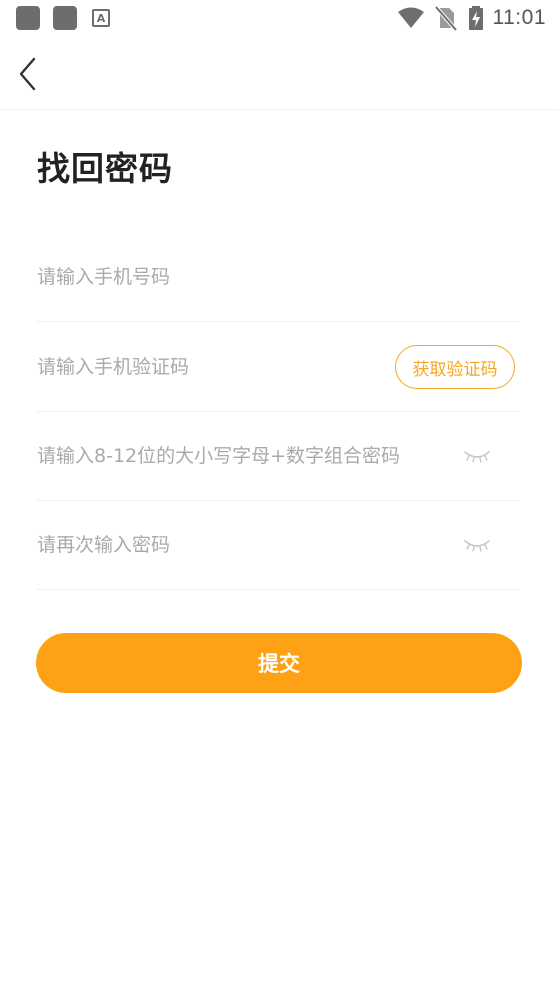  Describe the element at coordinates (475, 18) in the screenshot. I see `battery-charging-icon` at that location.